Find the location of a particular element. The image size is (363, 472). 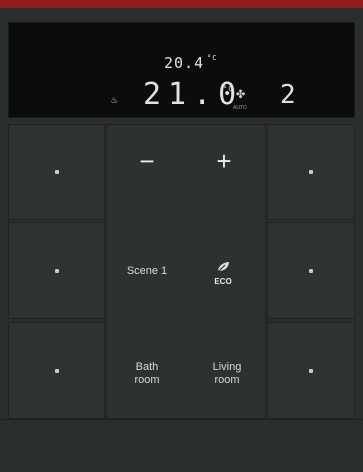

current-temperature-unit: °C is located at coordinates (212, 58).